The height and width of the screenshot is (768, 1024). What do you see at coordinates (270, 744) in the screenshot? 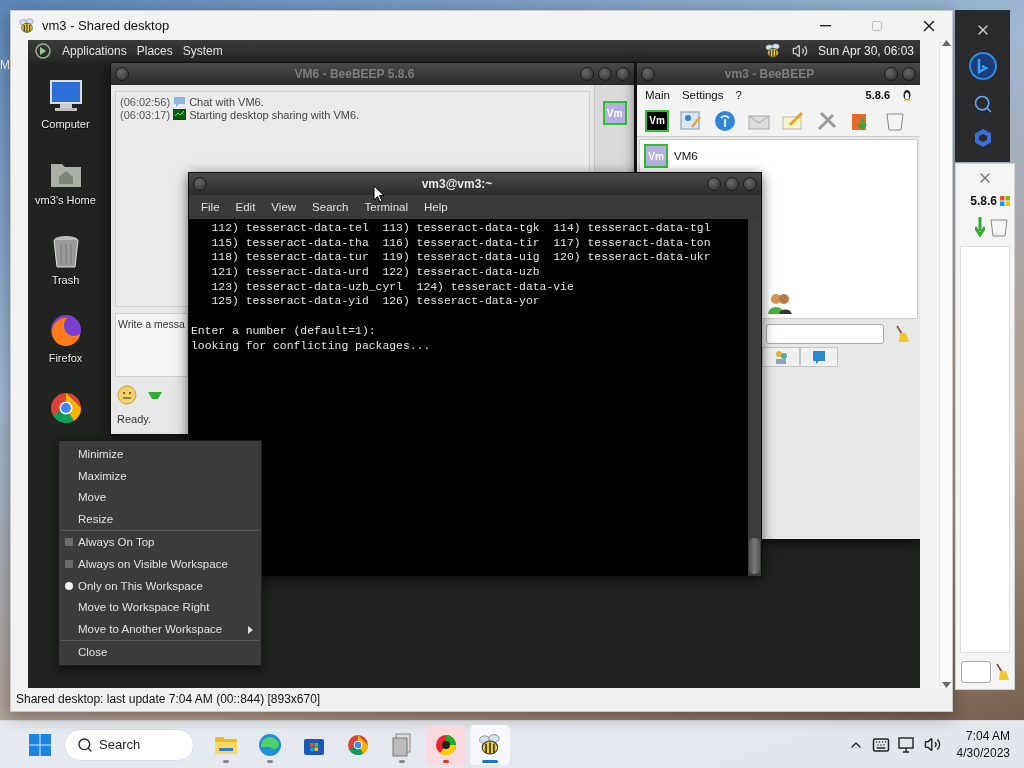
I see `swirl-logo-icon` at bounding box center [270, 744].